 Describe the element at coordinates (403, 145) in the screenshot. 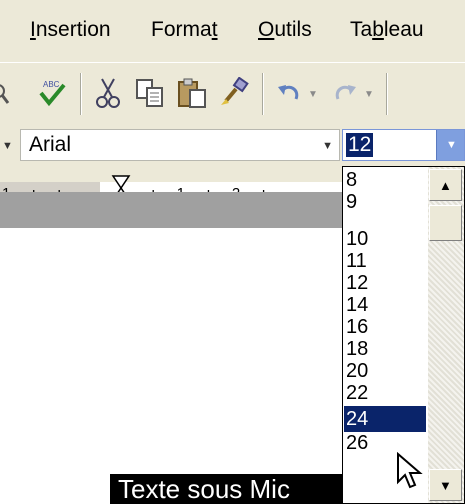

I see `font-size-combo: 12 ▼` at that location.